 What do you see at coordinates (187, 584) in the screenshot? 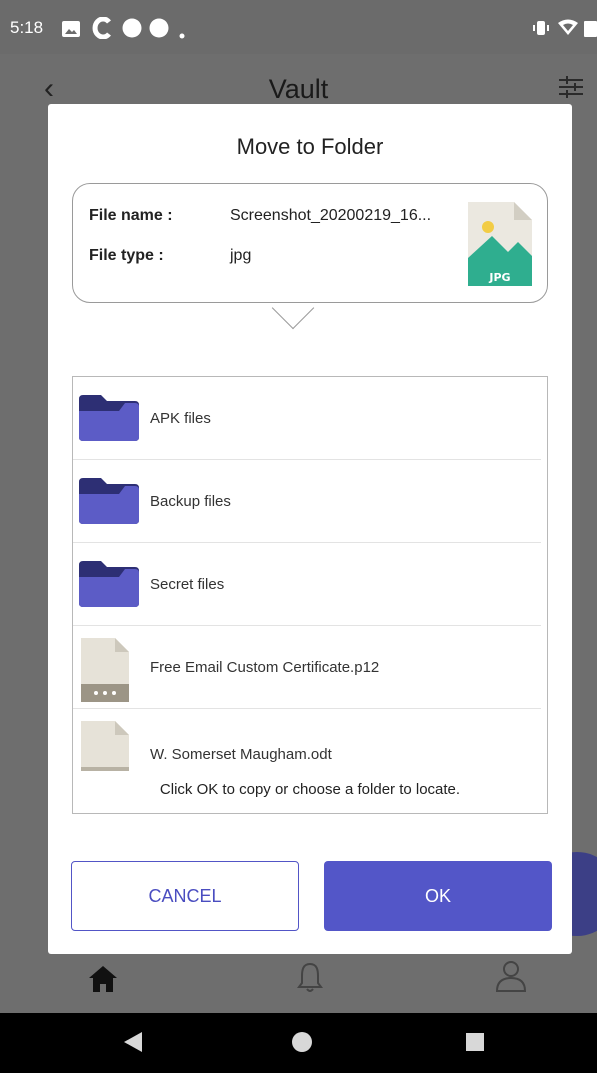
I see `list-item-label: Secret files` at bounding box center [187, 584].